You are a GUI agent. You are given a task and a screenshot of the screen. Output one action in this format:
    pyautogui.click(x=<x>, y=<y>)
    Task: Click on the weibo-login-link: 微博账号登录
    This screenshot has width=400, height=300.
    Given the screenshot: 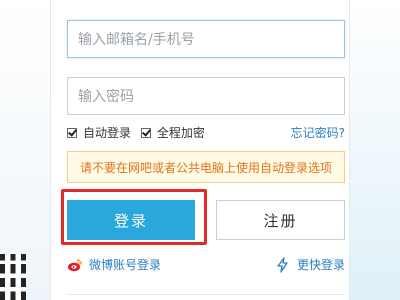 What is the action you would take?
    pyautogui.click(x=114, y=264)
    